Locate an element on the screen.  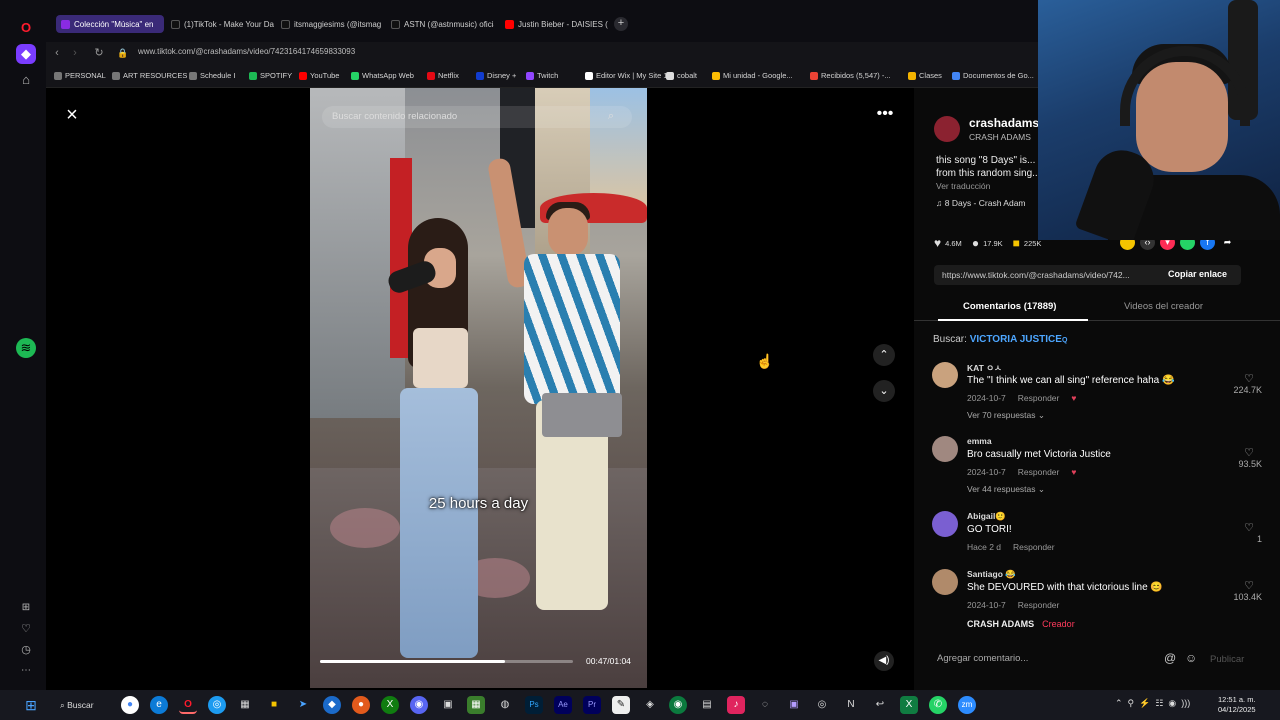
comment-search-suggestion: Buscar: VICTORIA JUSTICEQ is located at coordinates (1000, 339).